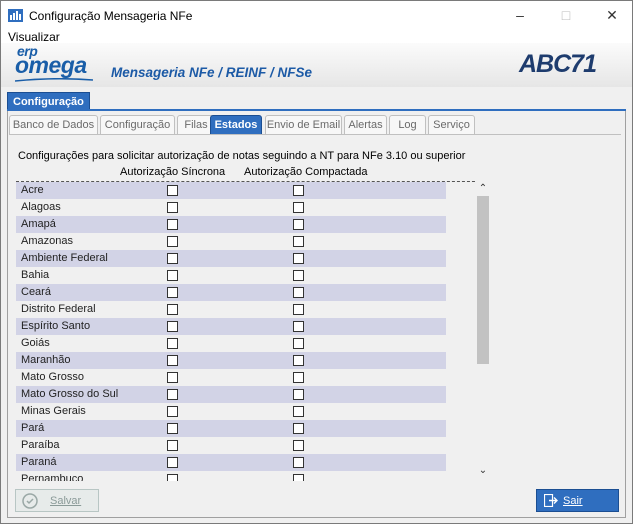 The width and height of the screenshot is (633, 524). What do you see at coordinates (236, 125) in the screenshot?
I see `tab-estados: Estados` at bounding box center [236, 125].